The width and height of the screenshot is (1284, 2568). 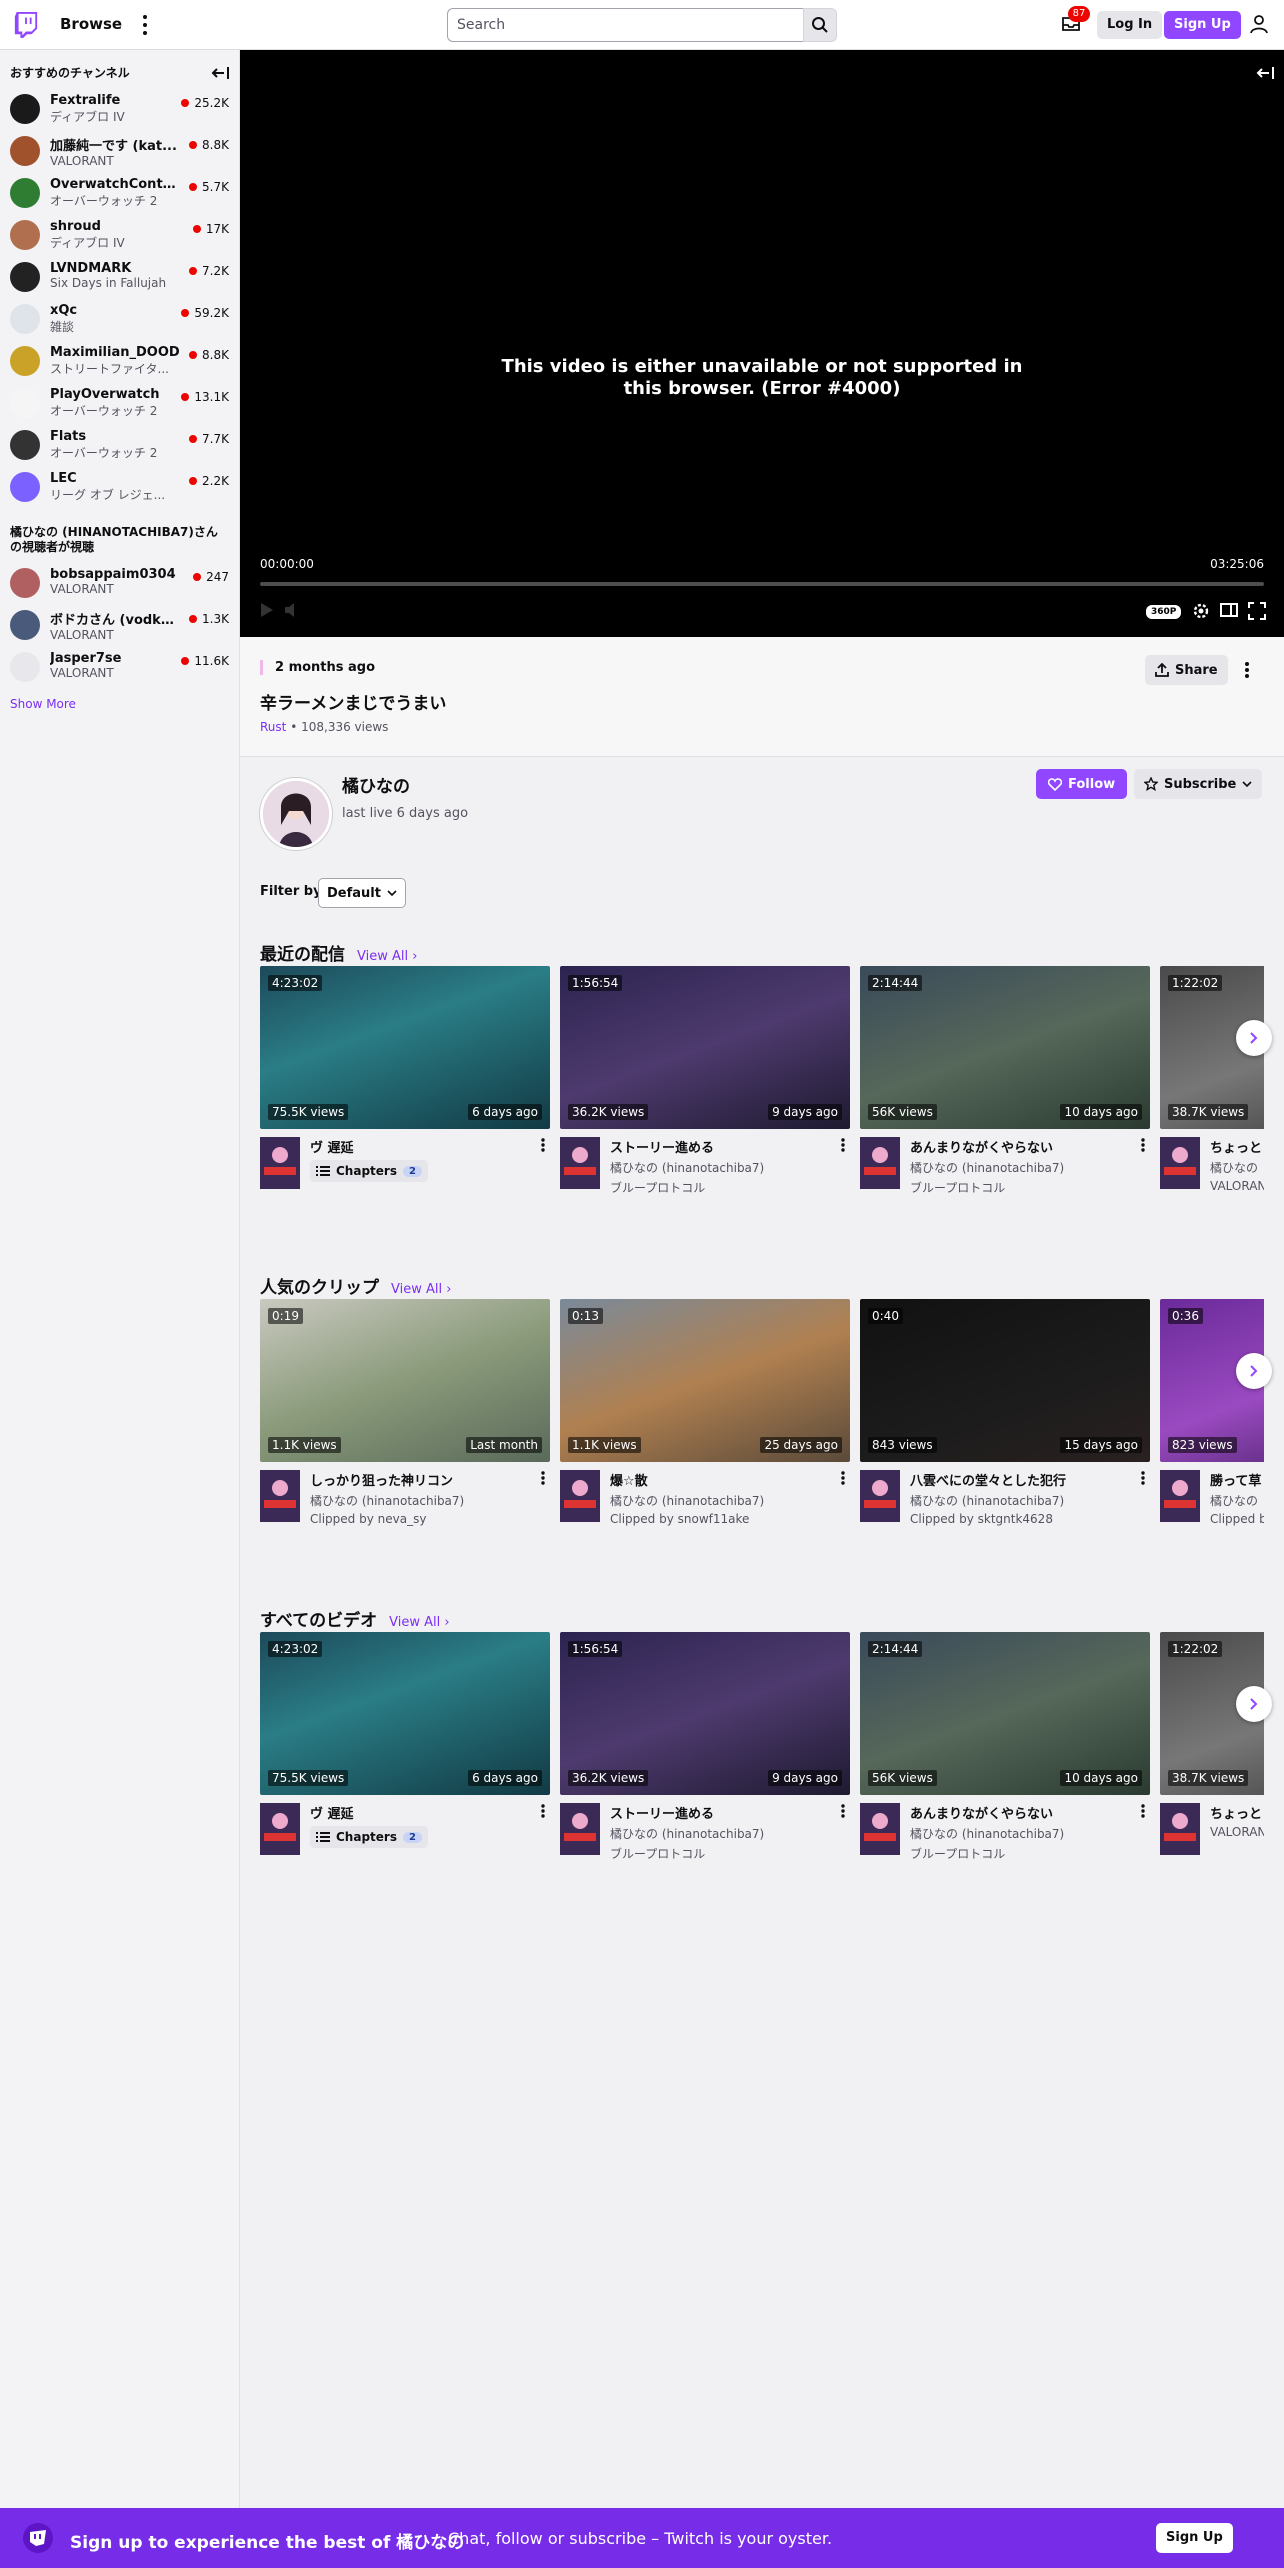 What do you see at coordinates (730, 1519) in the screenshot?
I see `card-category: Clipped by snowf11ake` at bounding box center [730, 1519].